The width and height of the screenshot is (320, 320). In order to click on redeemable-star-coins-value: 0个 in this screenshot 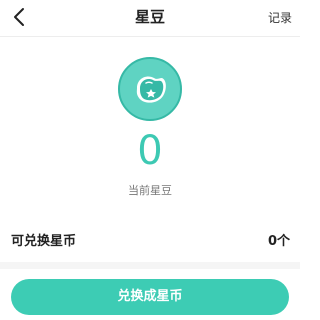, I will do `click(278, 241)`.